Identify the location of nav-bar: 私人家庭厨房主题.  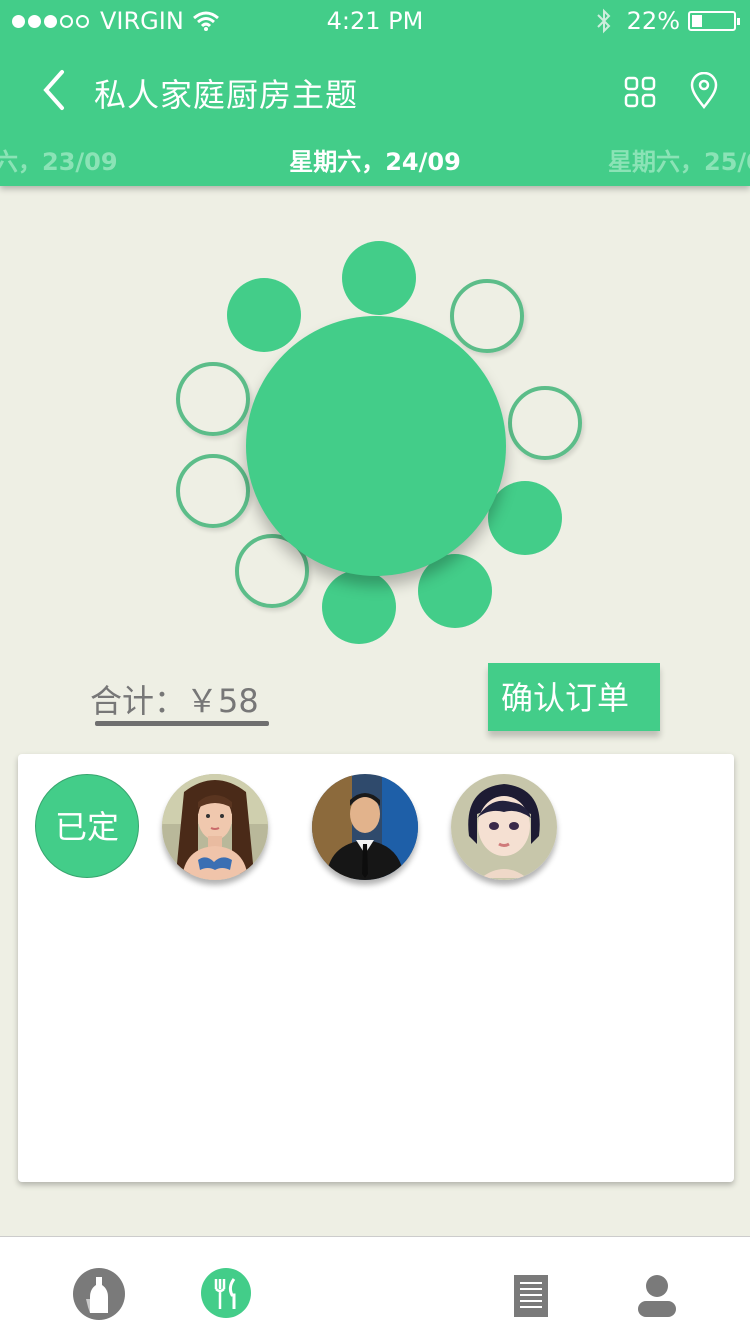
(375, 90).